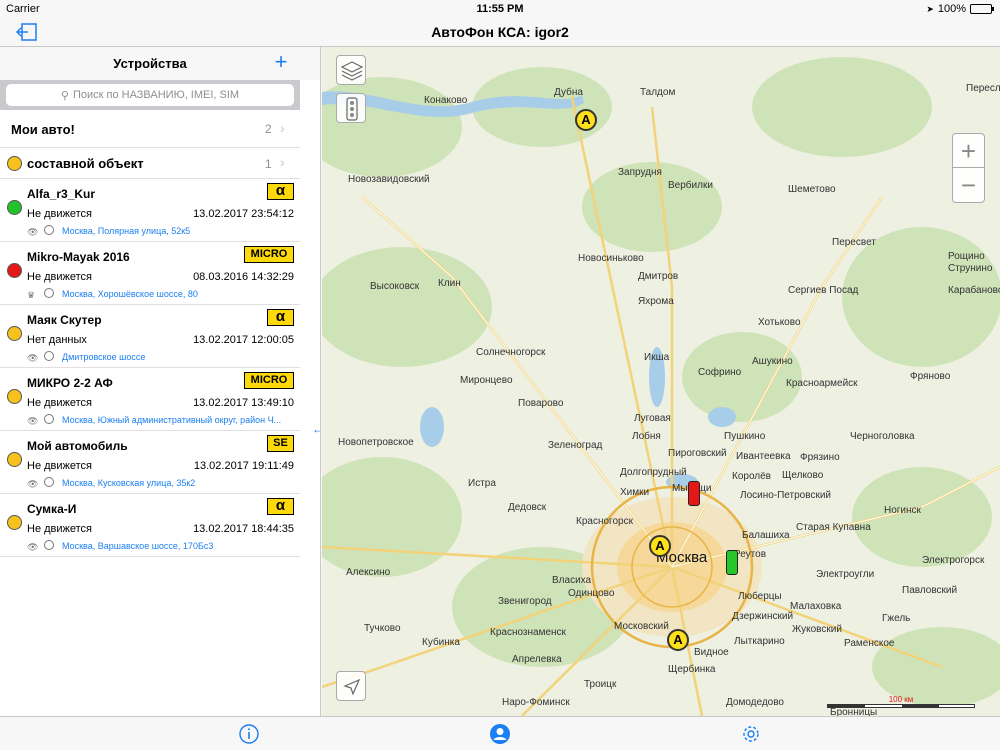 Image resolution: width=1000 pixels, height=750 pixels. I want to click on collapse-sidebar-icon: ←, so click(316, 429).